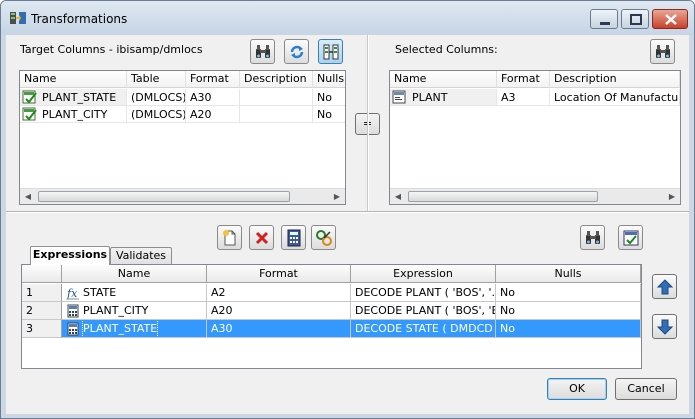  What do you see at coordinates (615, 79) in the screenshot?
I see `selected-col-description-header: Description` at bounding box center [615, 79].